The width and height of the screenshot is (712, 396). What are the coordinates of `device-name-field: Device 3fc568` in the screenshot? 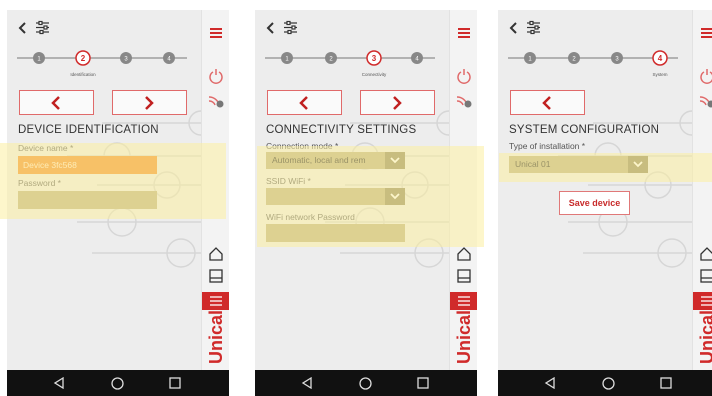 It's located at (87, 165).